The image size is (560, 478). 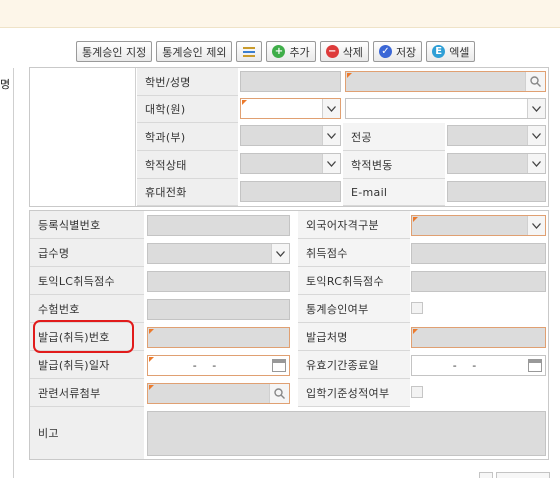 What do you see at coordinates (352, 52) in the screenshot?
I see `delete-label: 삭제` at bounding box center [352, 52].